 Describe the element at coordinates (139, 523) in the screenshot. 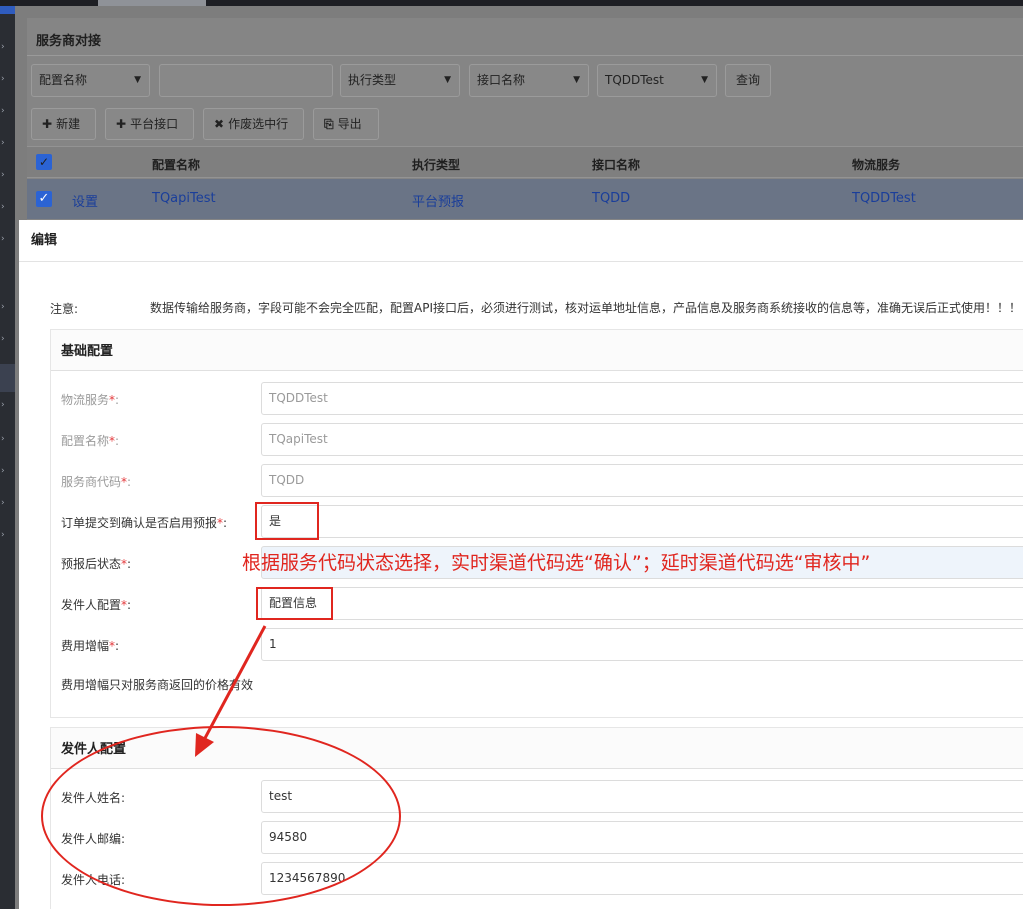

I see `field-label: 订单提交到确认是否启用预报` at that location.